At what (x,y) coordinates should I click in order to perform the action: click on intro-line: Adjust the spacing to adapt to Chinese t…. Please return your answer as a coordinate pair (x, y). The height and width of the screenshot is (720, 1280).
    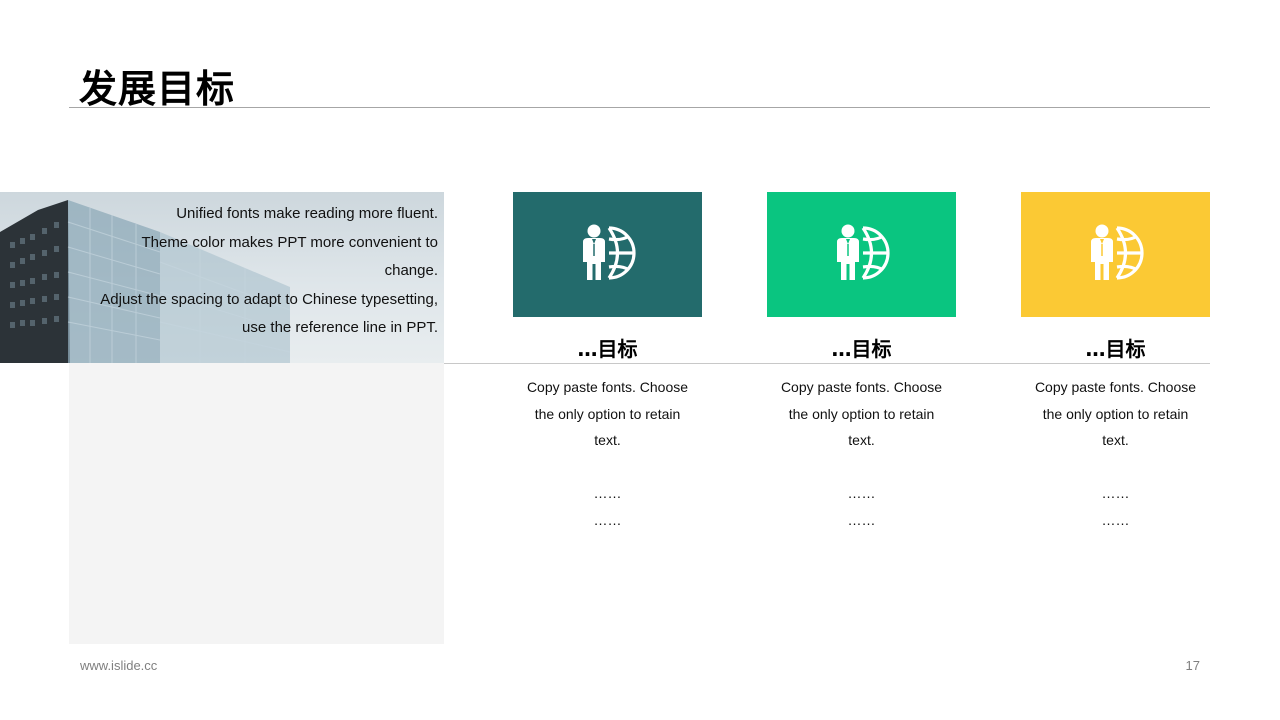
    Looking at the image, I should click on (269, 299).